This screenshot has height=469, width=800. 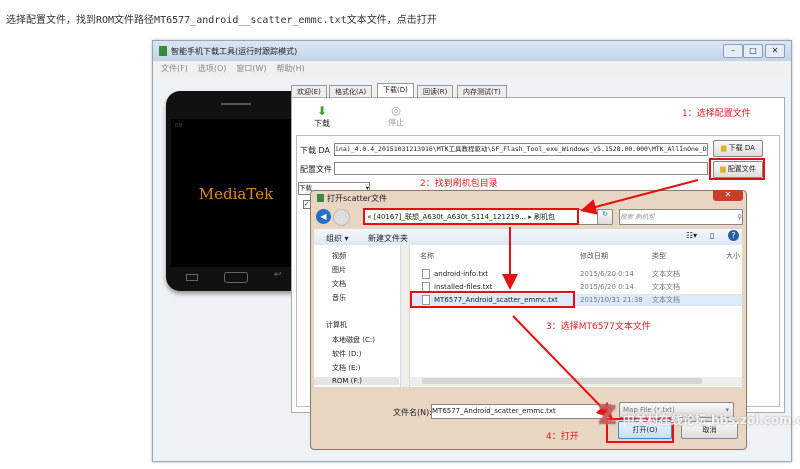 I want to click on annotation-arrows, so click(x=600, y=299).